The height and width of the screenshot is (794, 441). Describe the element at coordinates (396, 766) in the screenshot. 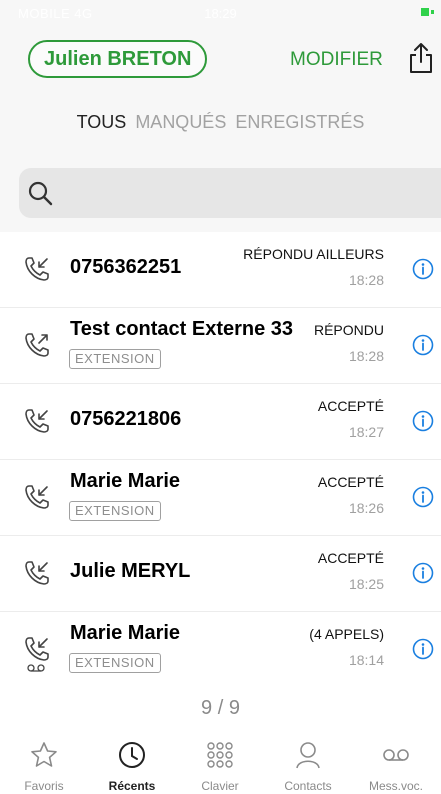

I see `tab-voicemail: Mess.voc.` at that location.